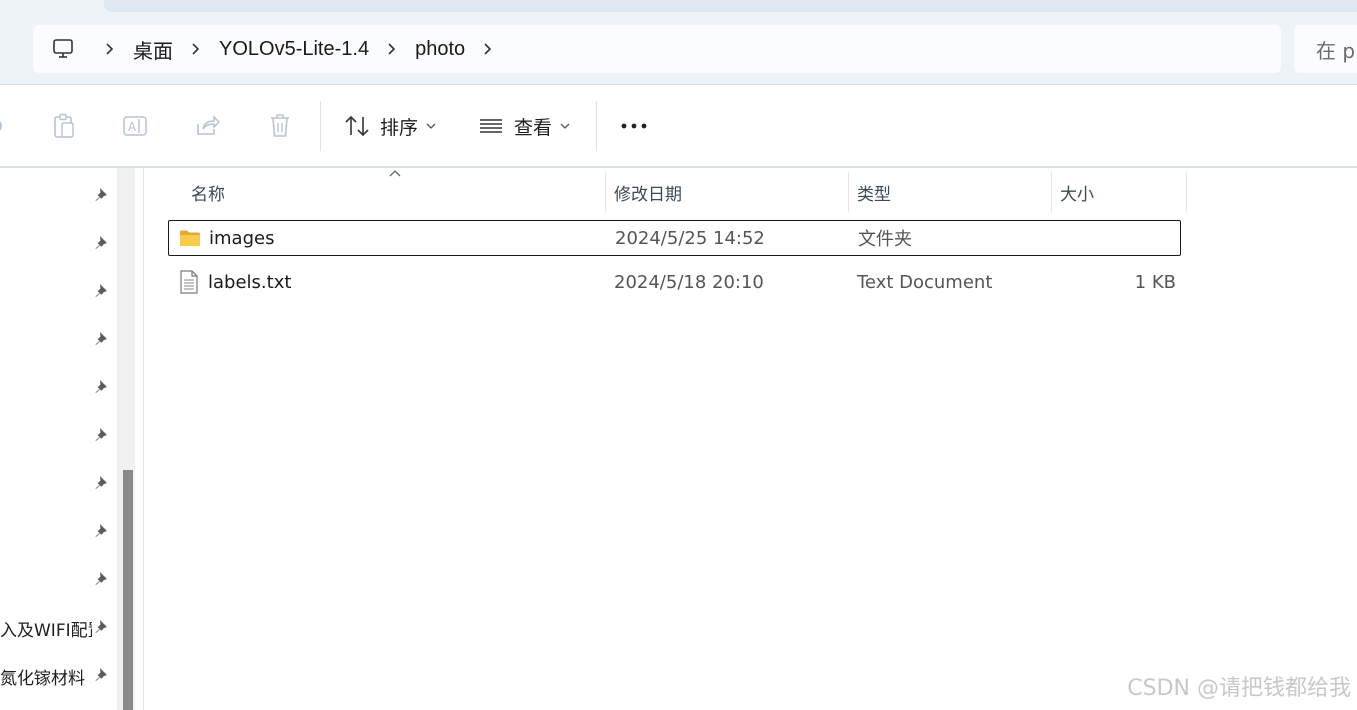 This screenshot has width=1357, height=710. Describe the element at coordinates (153, 49) in the screenshot. I see `breadcrumb-desktop: 桌面` at that location.